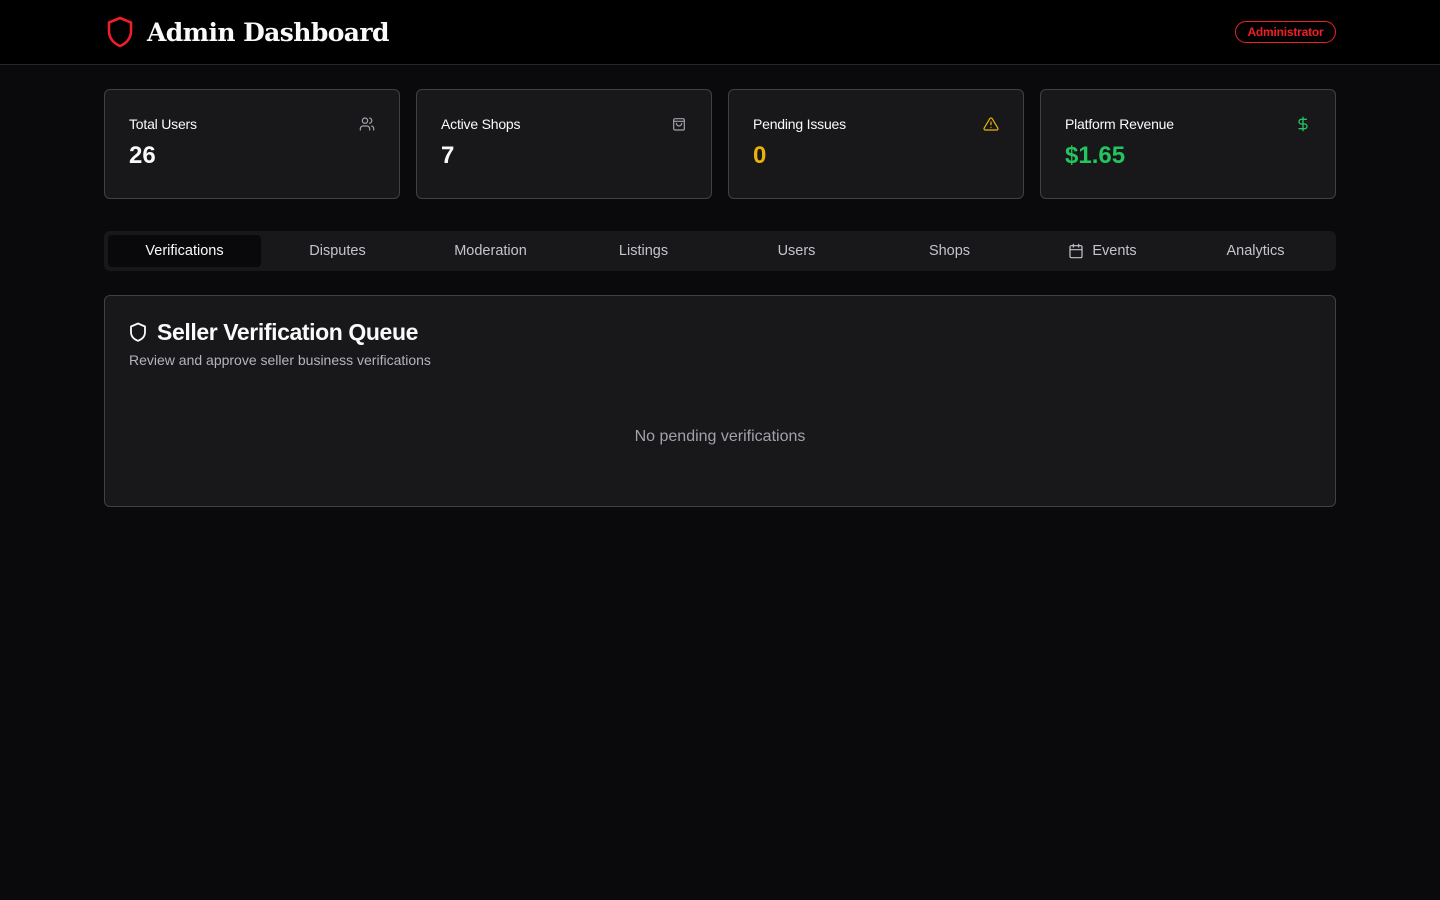  I want to click on tab-users: Users, so click(796, 251).